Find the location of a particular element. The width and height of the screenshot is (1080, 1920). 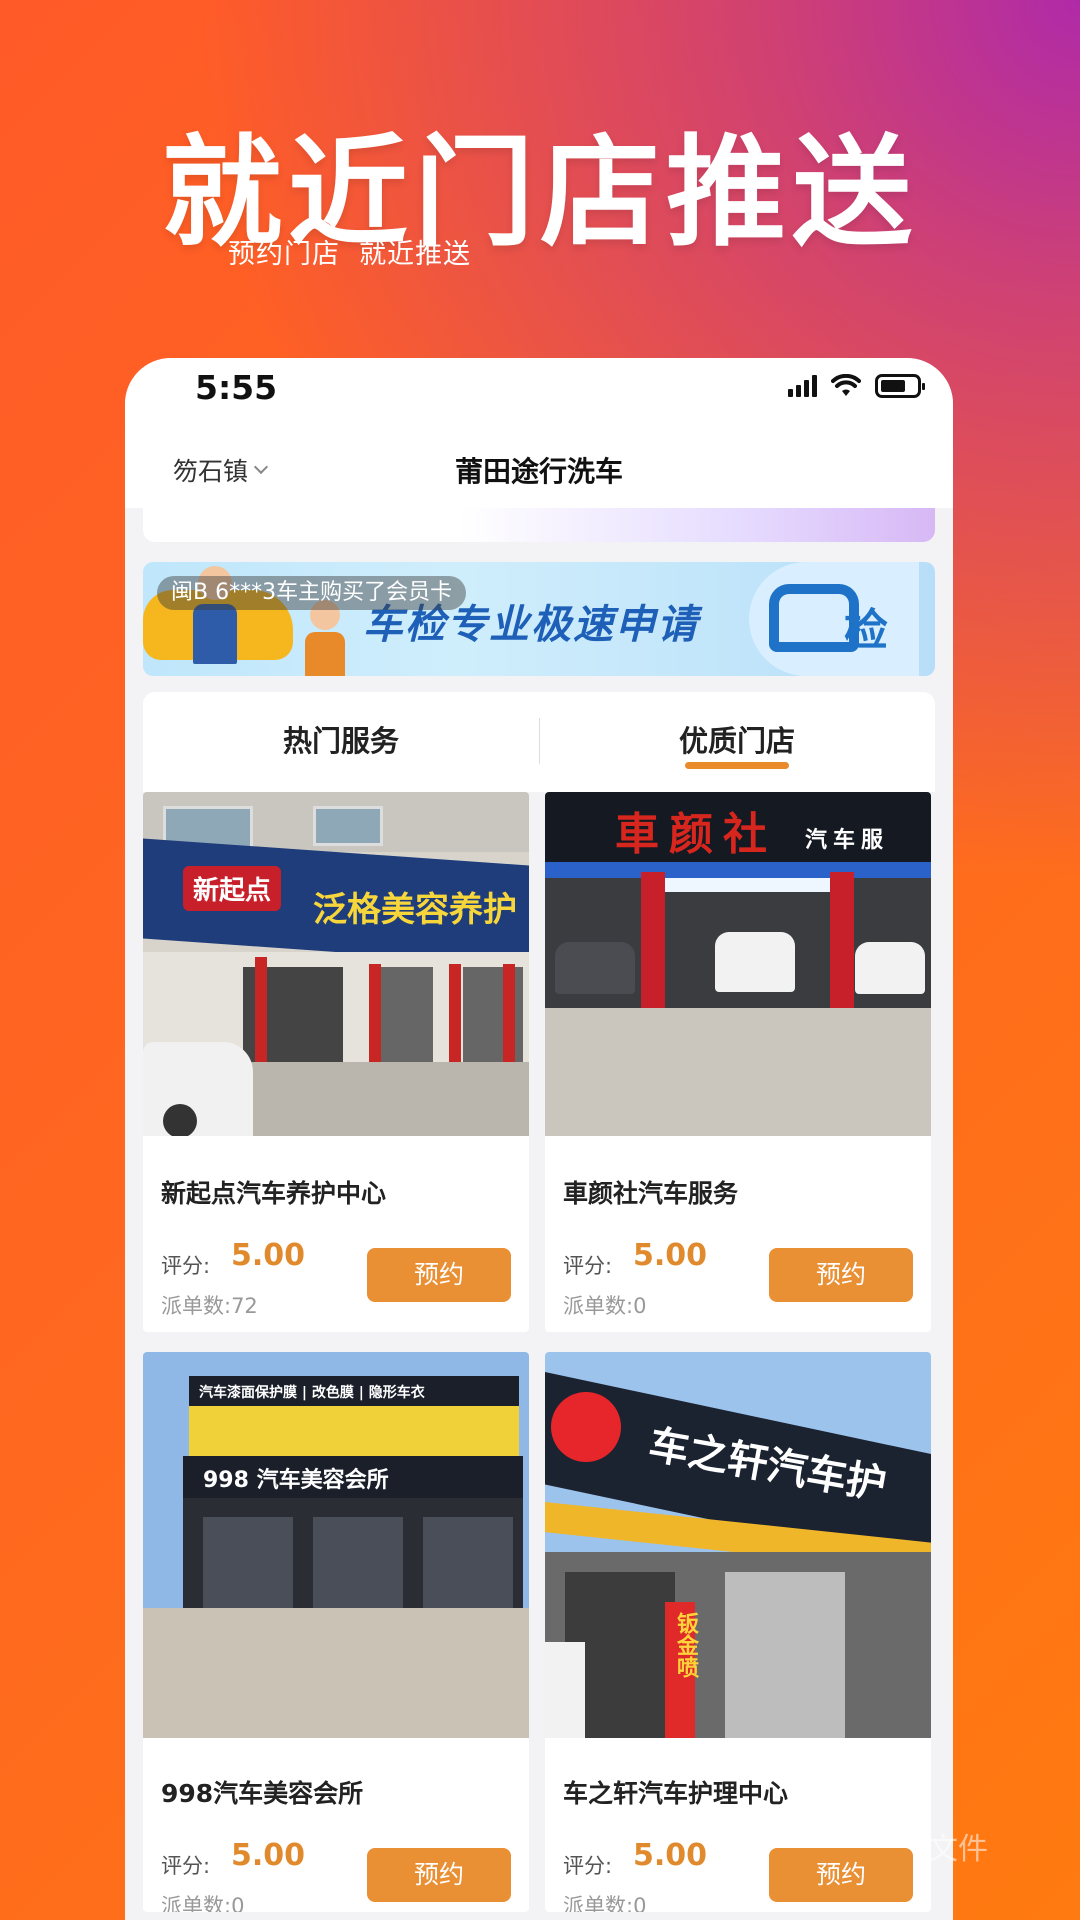

nav-bar: 笏石镇 莆田途行洗车 is located at coordinates (539, 468).